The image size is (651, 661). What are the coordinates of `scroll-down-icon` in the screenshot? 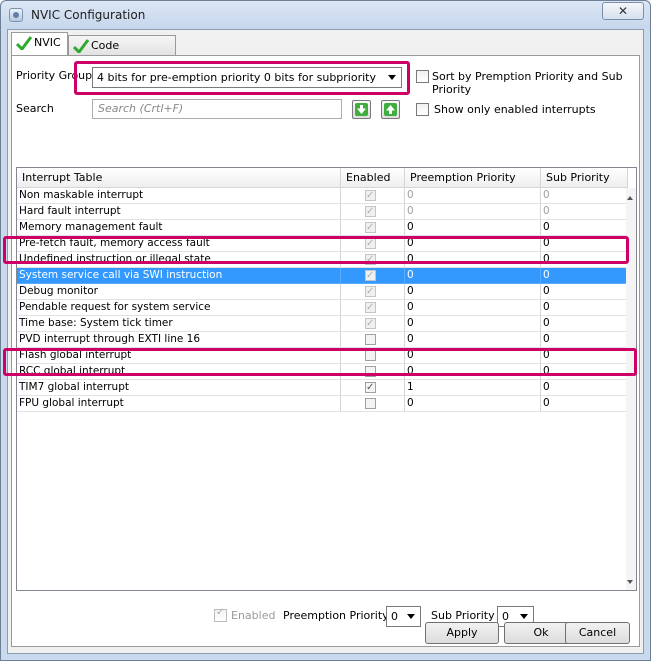 It's located at (630, 582).